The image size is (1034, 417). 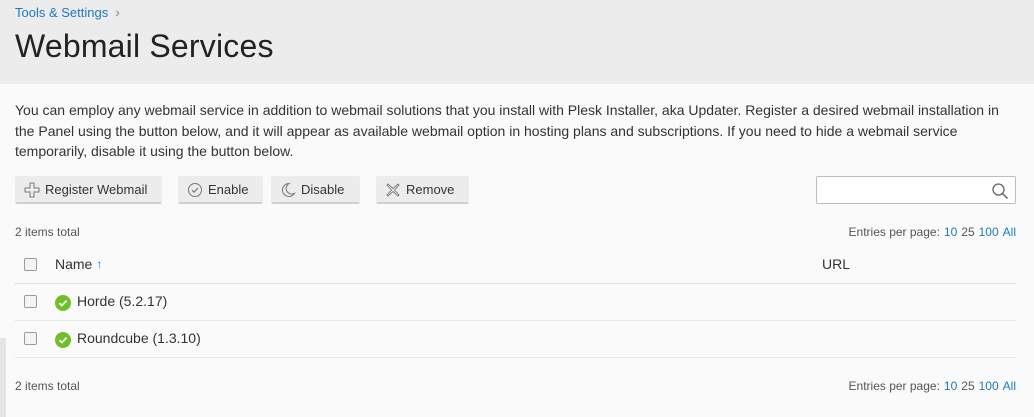 I want to click on plus-icon, so click(x=32, y=190).